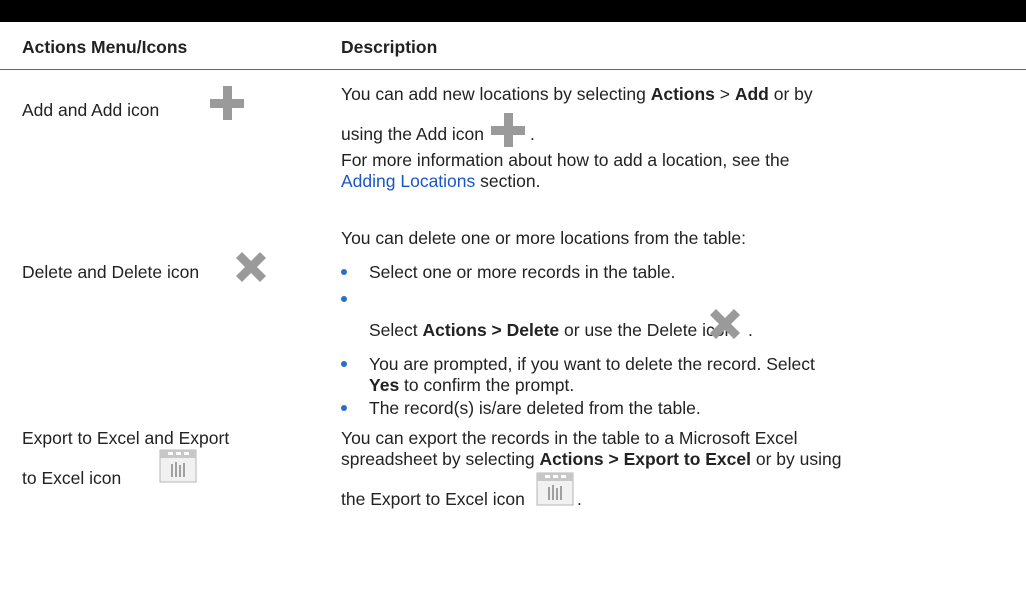 The height and width of the screenshot is (594, 1026). I want to click on add-icon-inline, so click(508, 130).